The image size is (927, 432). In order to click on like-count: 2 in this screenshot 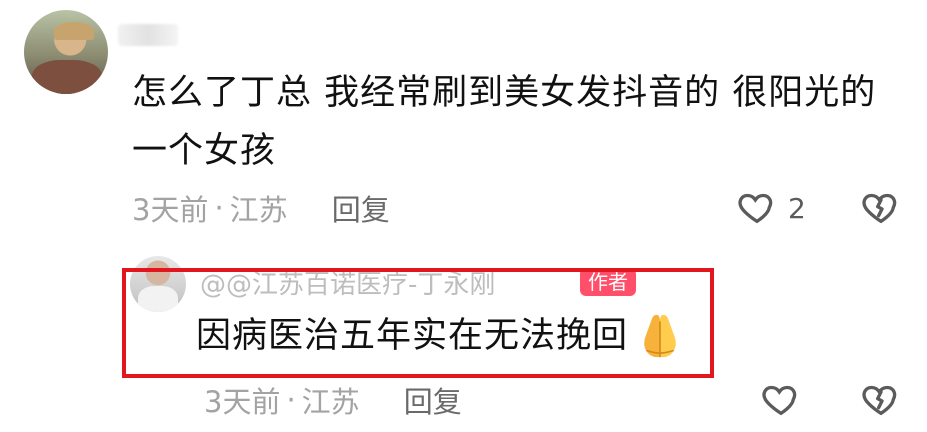, I will do `click(797, 208)`.